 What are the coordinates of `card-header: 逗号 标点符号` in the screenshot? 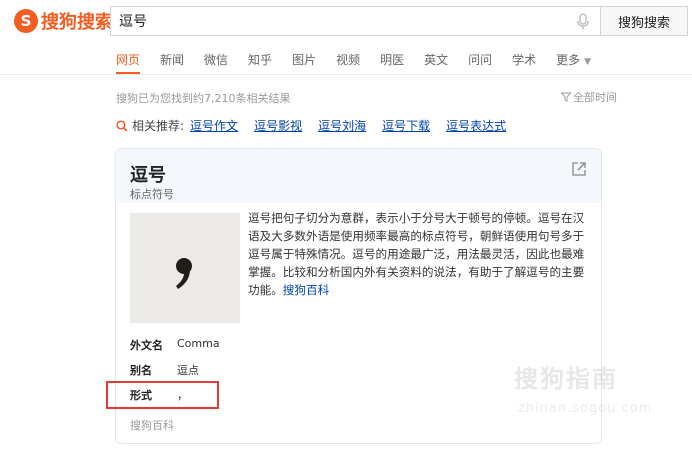 It's located at (358, 176).